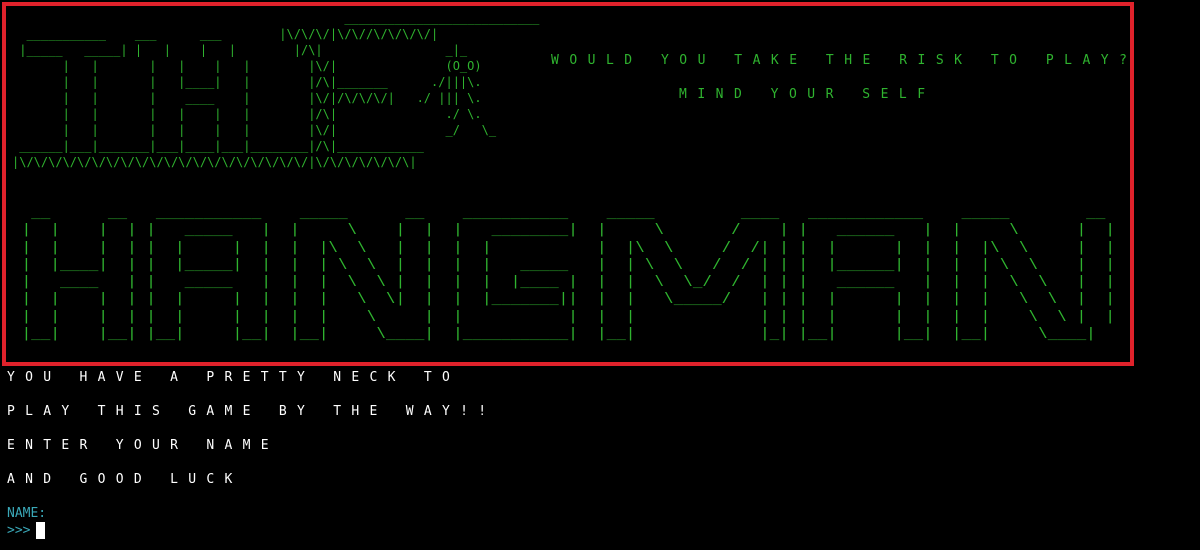 The width and height of the screenshot is (1200, 550). Describe the element at coordinates (27, 513) in the screenshot. I see `name-prompt-label: NAME:` at that location.